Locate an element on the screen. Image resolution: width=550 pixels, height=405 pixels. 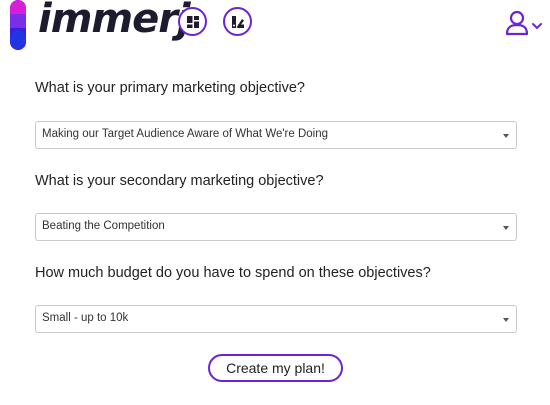
budget-select: Small - up to 10k is located at coordinates (276, 319).